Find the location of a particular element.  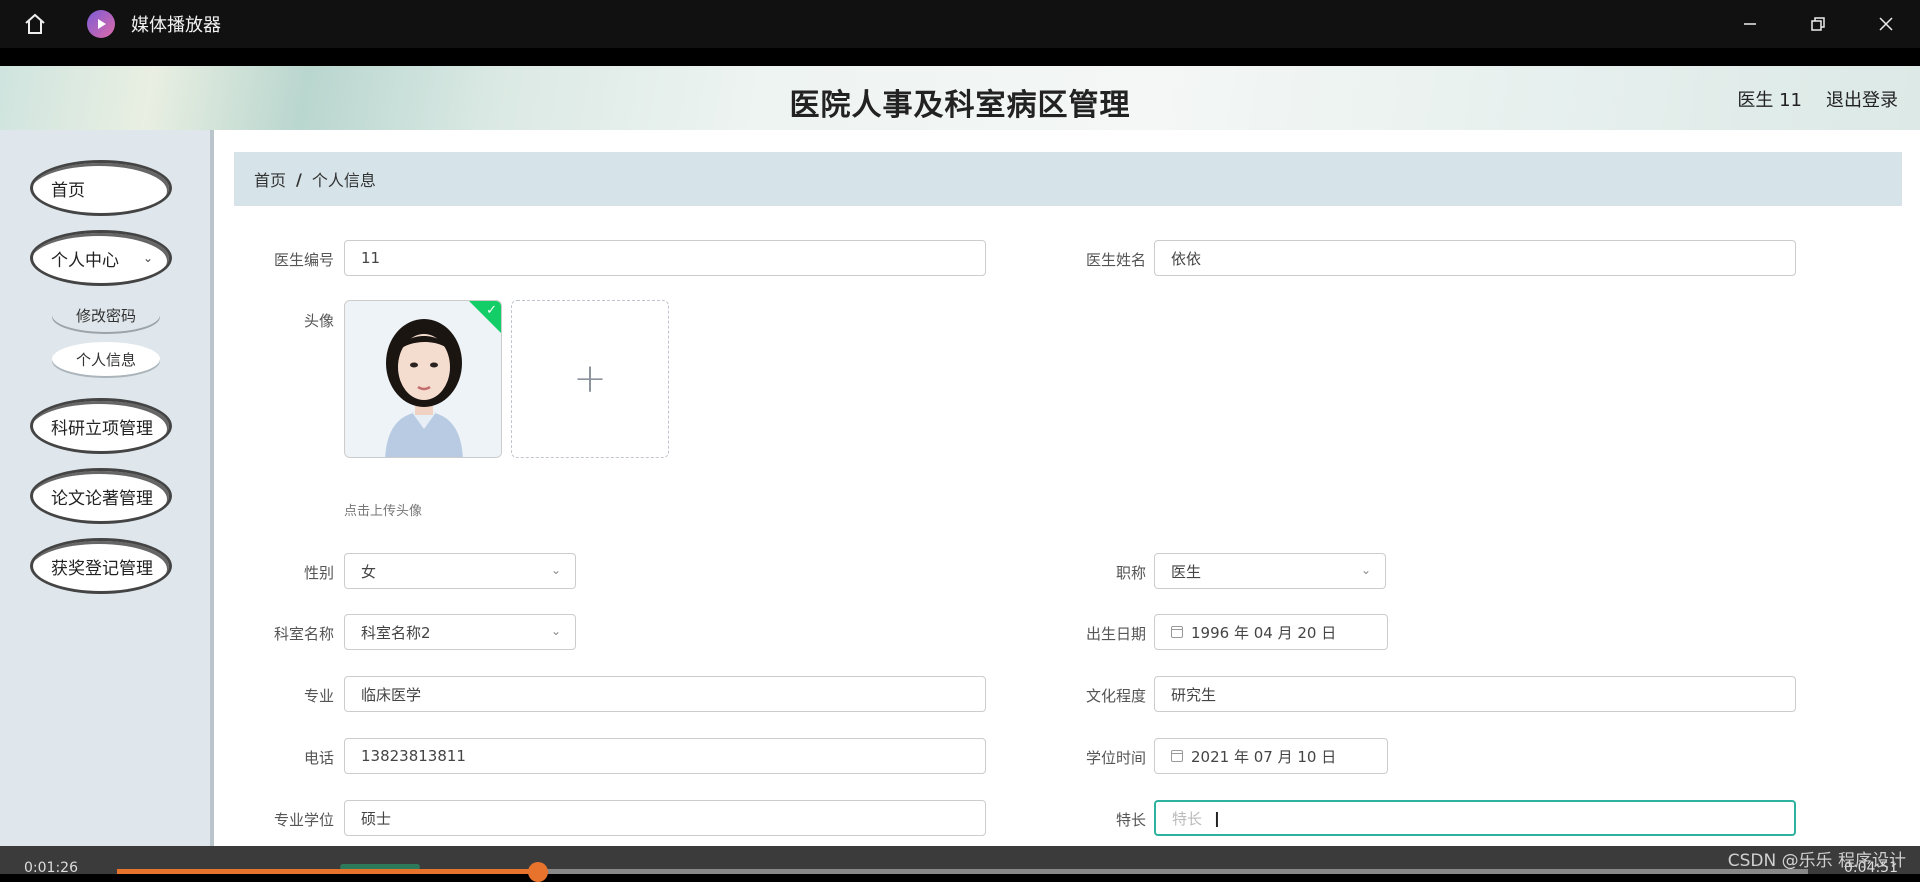

avatar-label: 头像 is located at coordinates (318, 321).